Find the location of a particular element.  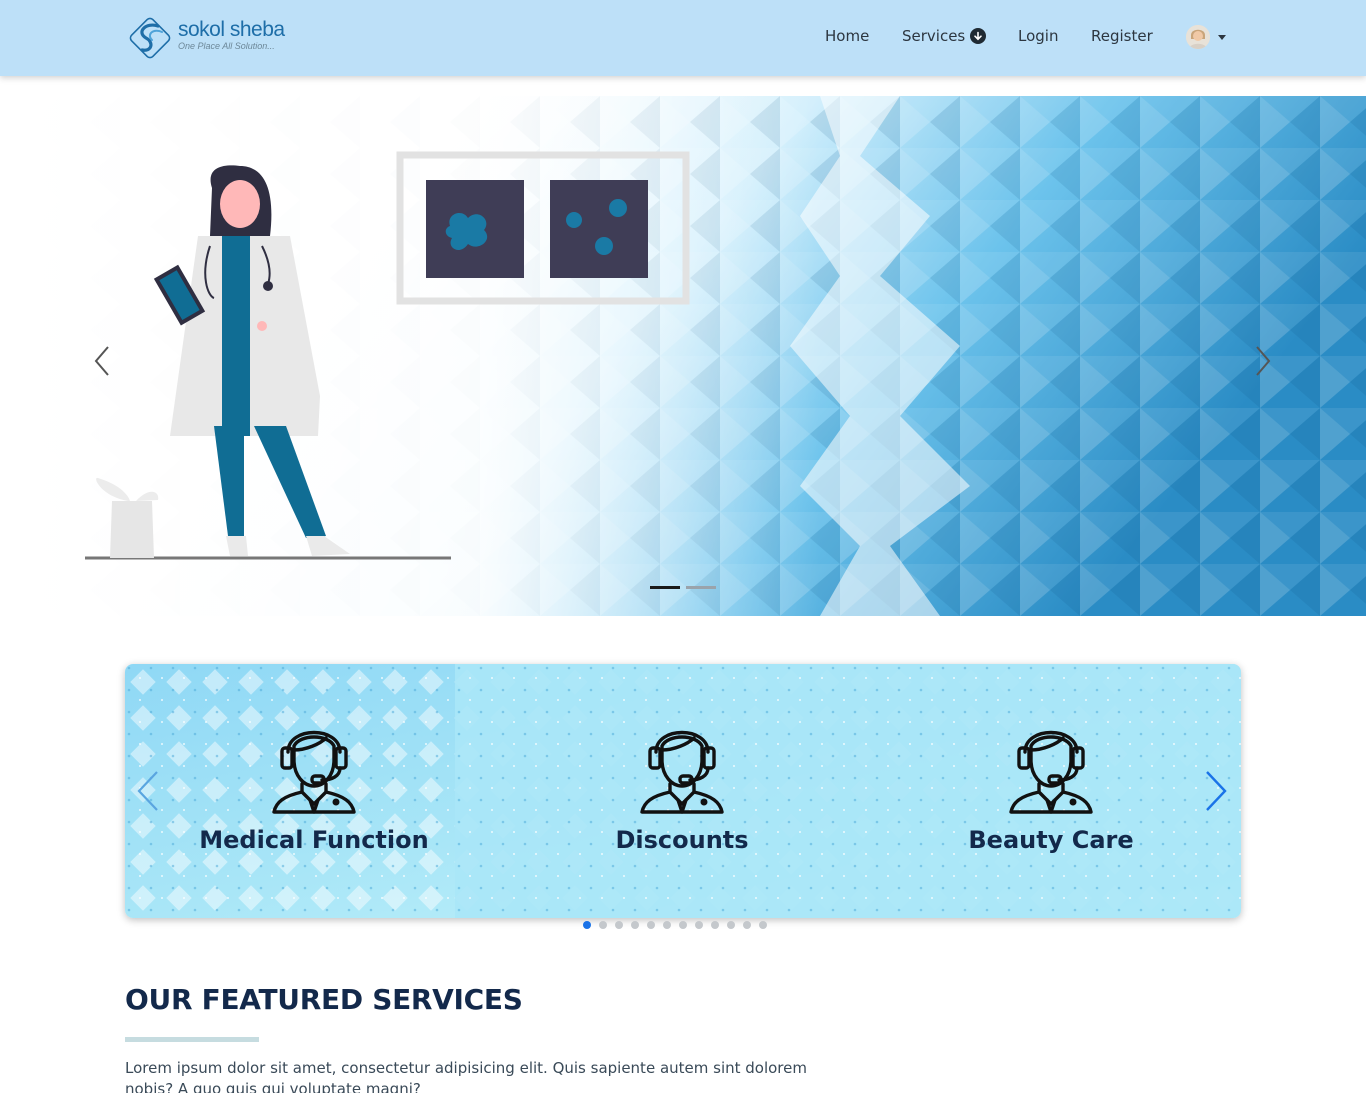

service-label: Discounts is located at coordinates (682, 840).